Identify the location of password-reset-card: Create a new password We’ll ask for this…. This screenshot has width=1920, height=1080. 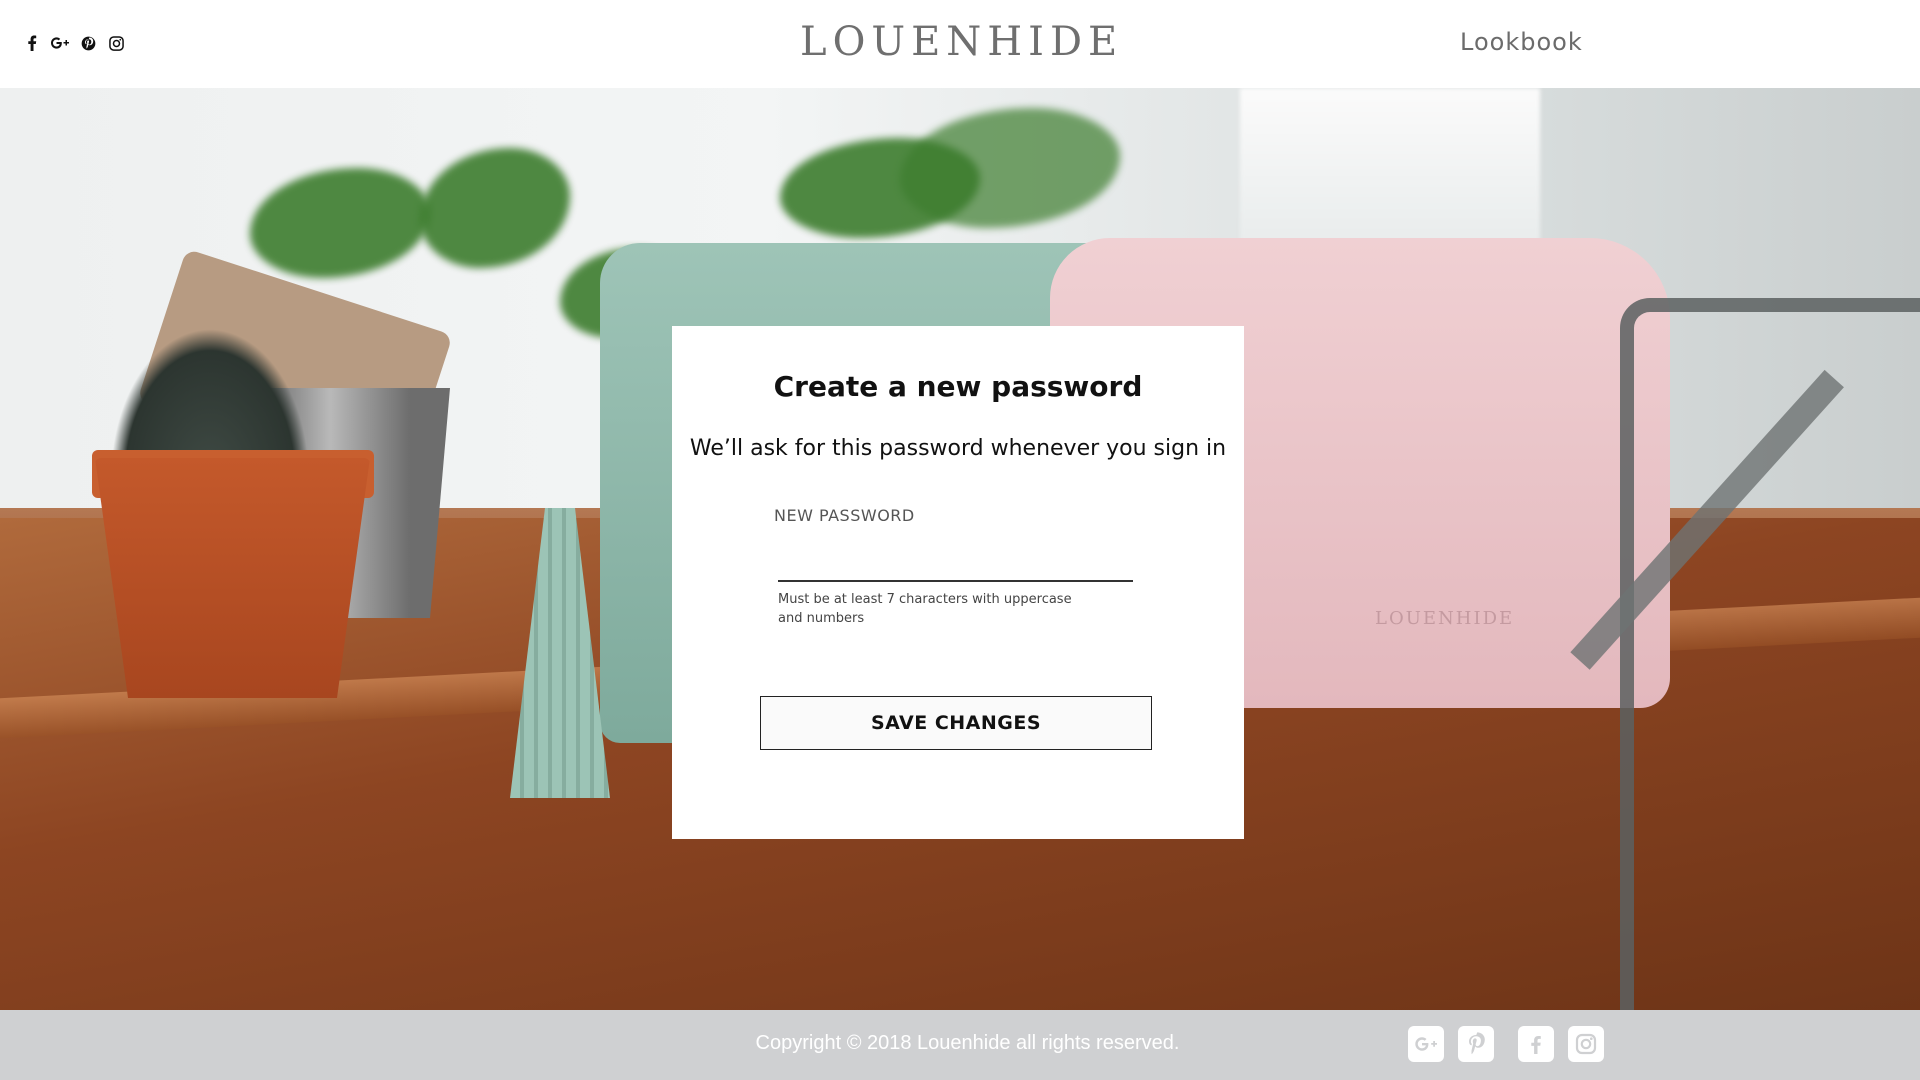
(958, 582).